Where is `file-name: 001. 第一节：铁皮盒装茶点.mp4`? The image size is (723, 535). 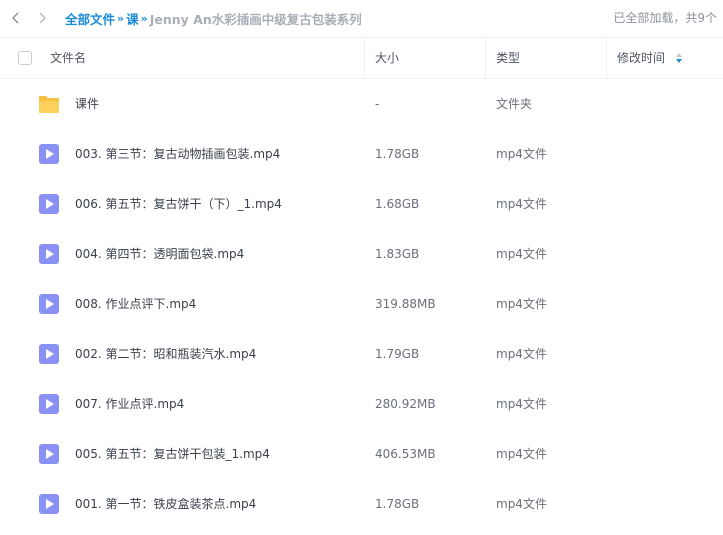 file-name: 001. 第一节：铁皮盒装茶点.mp4 is located at coordinates (165, 504).